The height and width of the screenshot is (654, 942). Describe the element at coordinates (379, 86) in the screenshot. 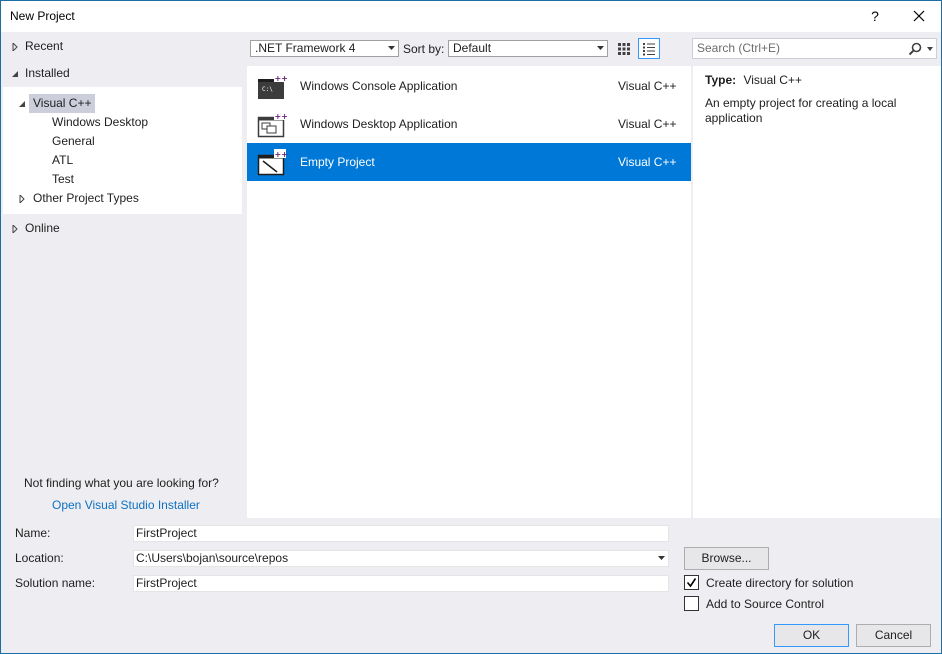

I see `template-name: Windows Console Application` at that location.